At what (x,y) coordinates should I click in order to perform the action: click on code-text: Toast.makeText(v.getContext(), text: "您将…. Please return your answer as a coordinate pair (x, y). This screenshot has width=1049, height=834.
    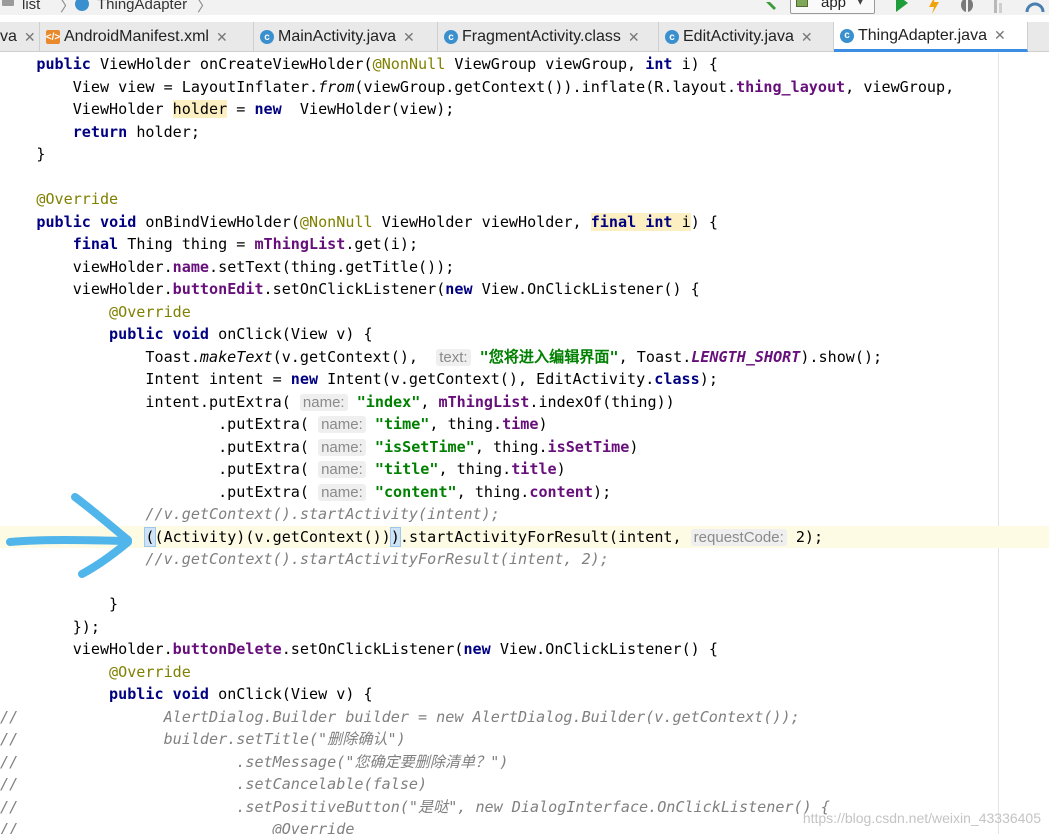
    Looking at the image, I should click on (441, 356).